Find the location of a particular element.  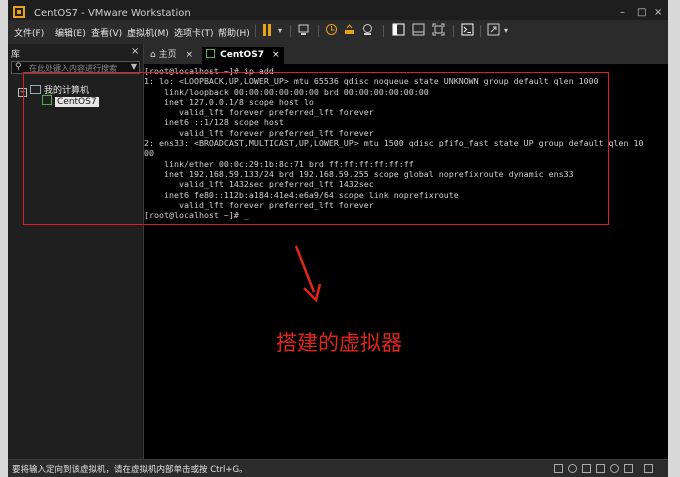

window-title: CentOS7 - VMware Workstation is located at coordinates (112, 13).